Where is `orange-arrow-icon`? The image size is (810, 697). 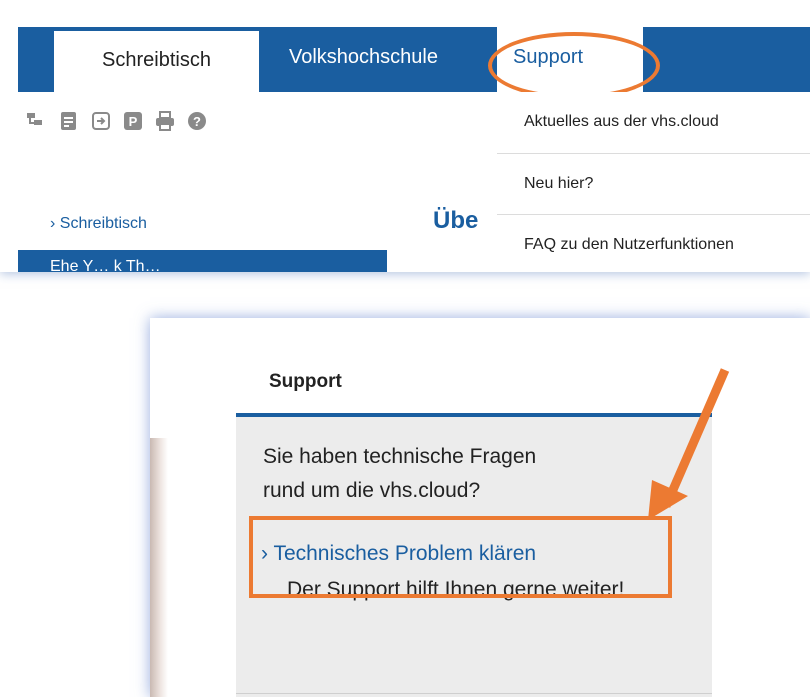
orange-arrow-icon is located at coordinates (689, 444).